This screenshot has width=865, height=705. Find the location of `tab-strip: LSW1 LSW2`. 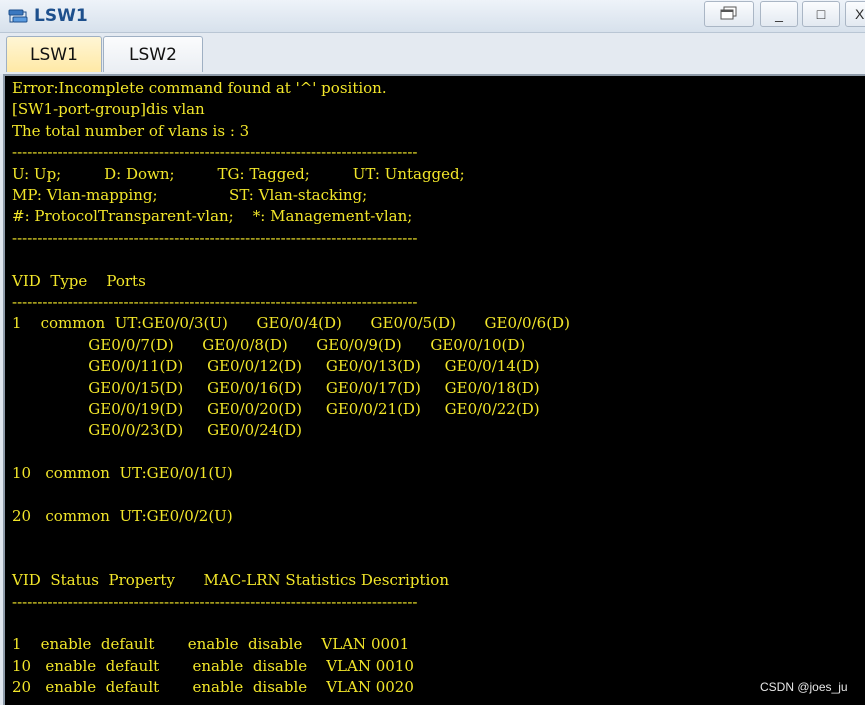

tab-strip: LSW1 LSW2 is located at coordinates (432, 53).